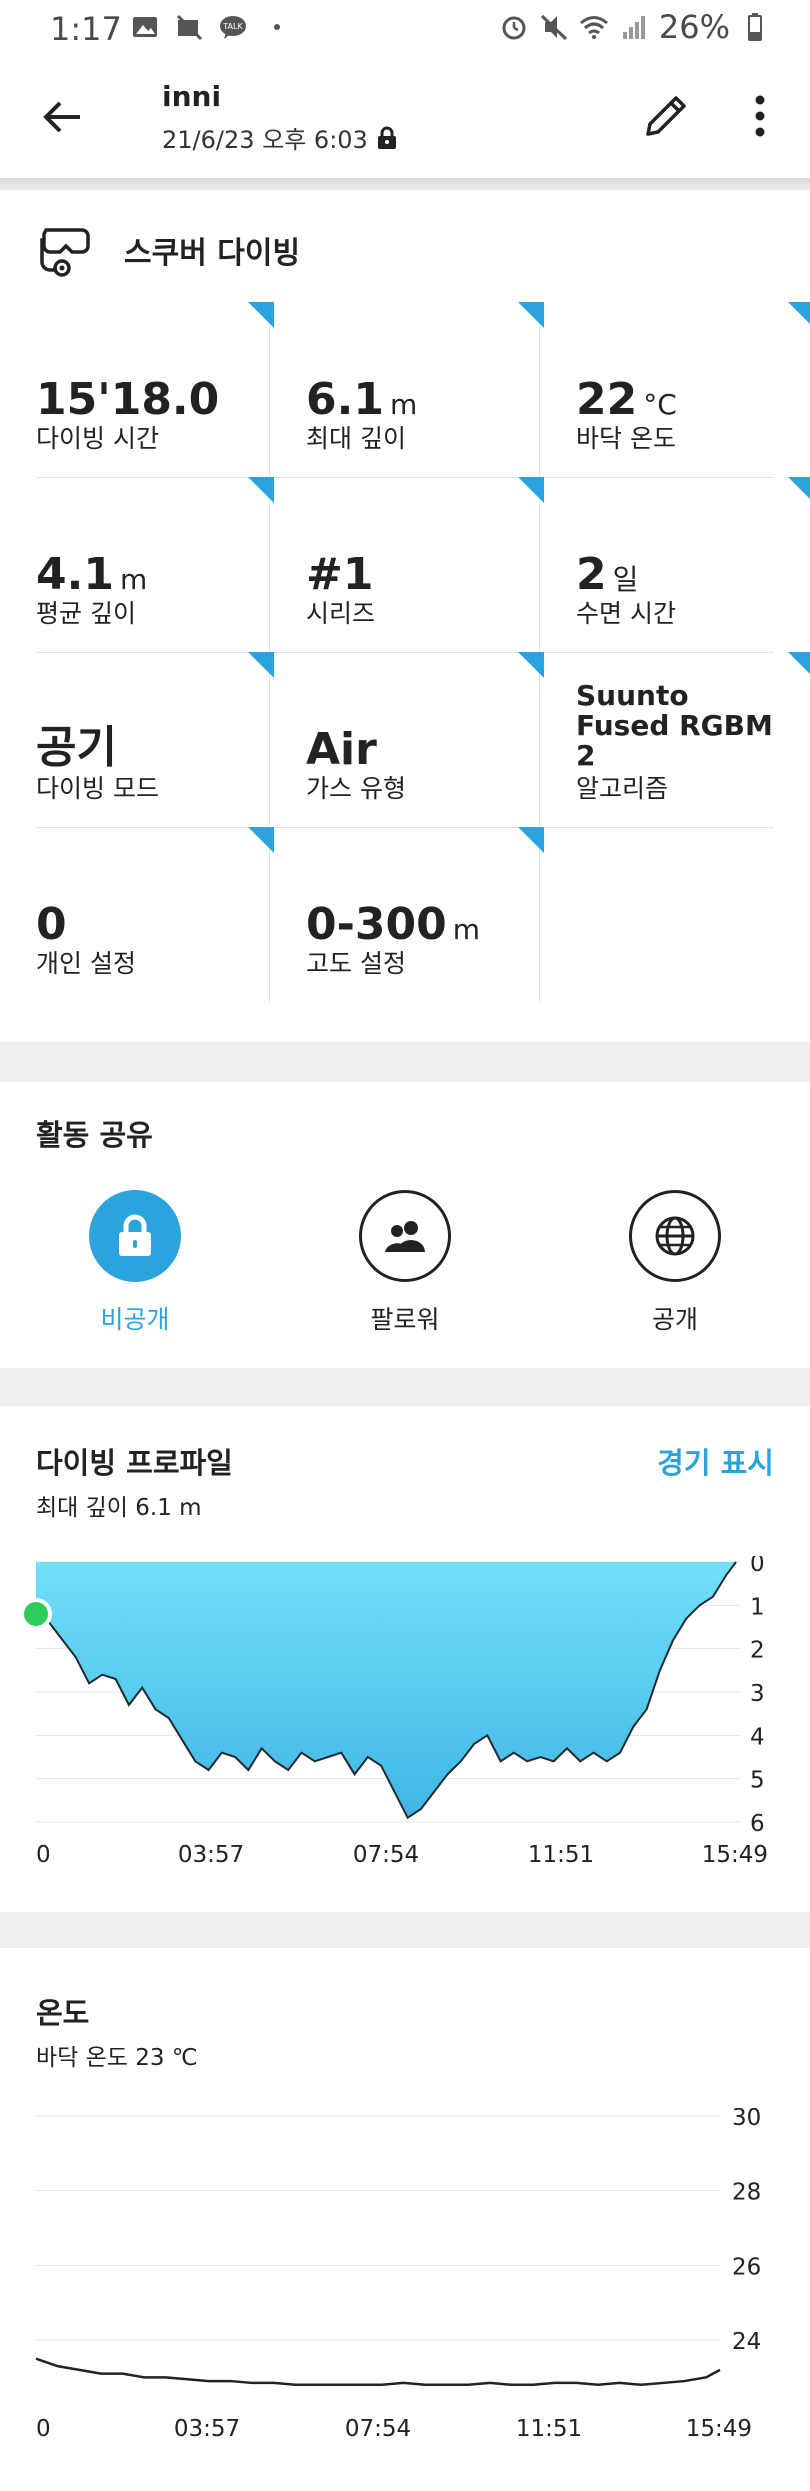 This screenshot has width=810, height=2491. I want to click on dive-start-marker, so click(36, 1614).